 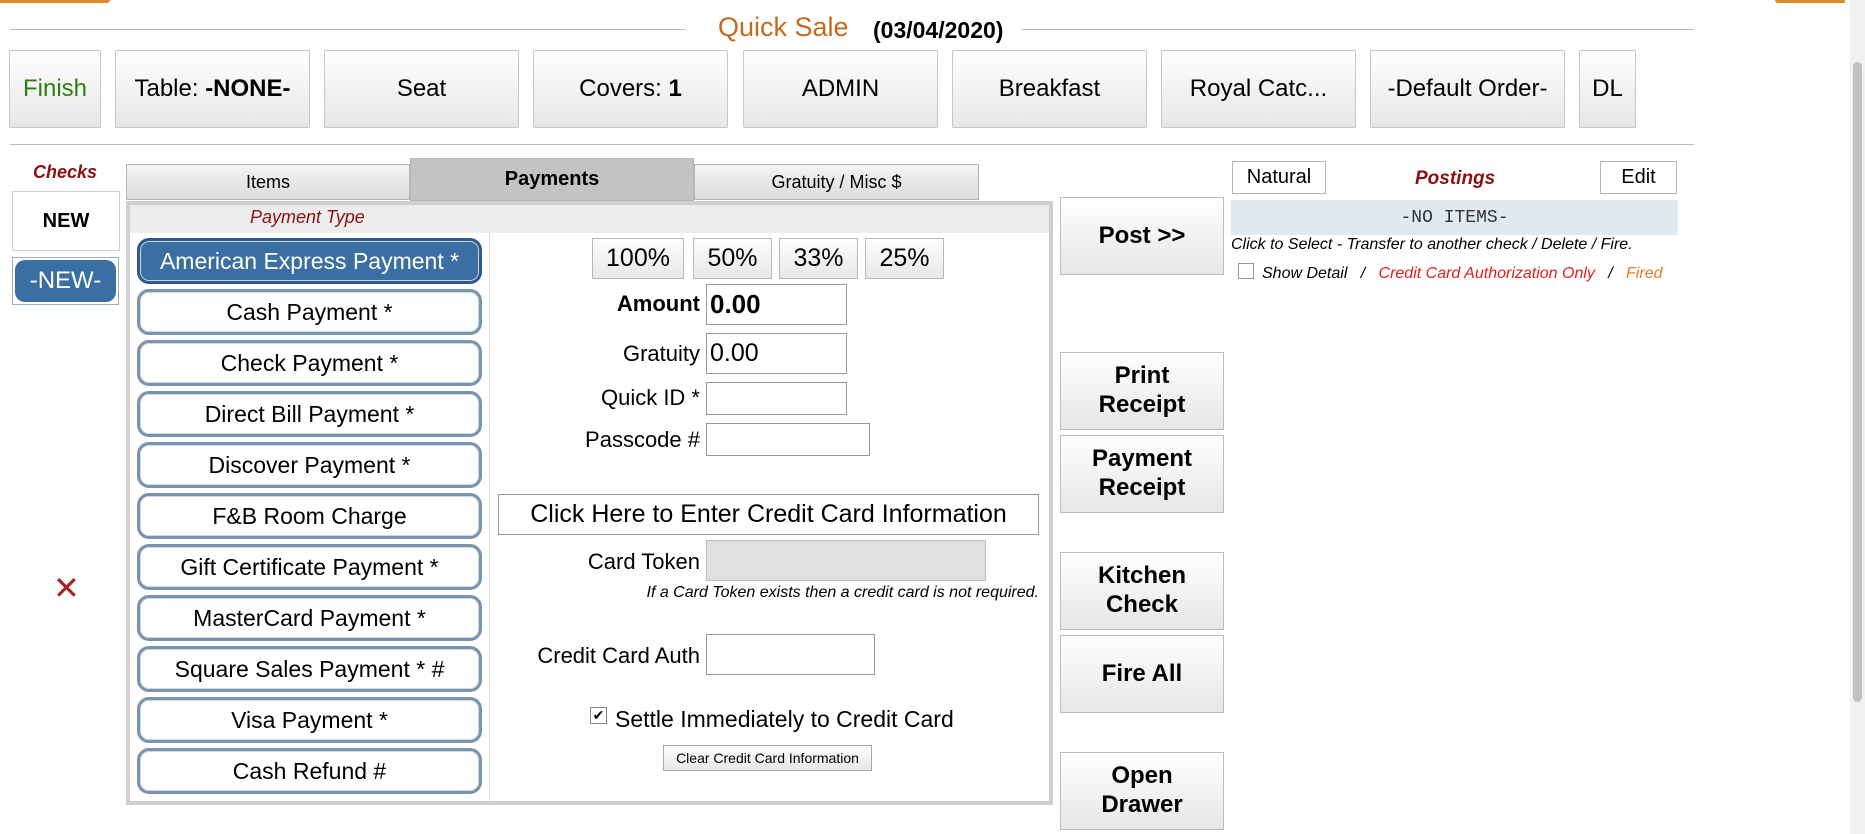 What do you see at coordinates (642, 439) in the screenshot?
I see `passcode-label: Passcode #` at bounding box center [642, 439].